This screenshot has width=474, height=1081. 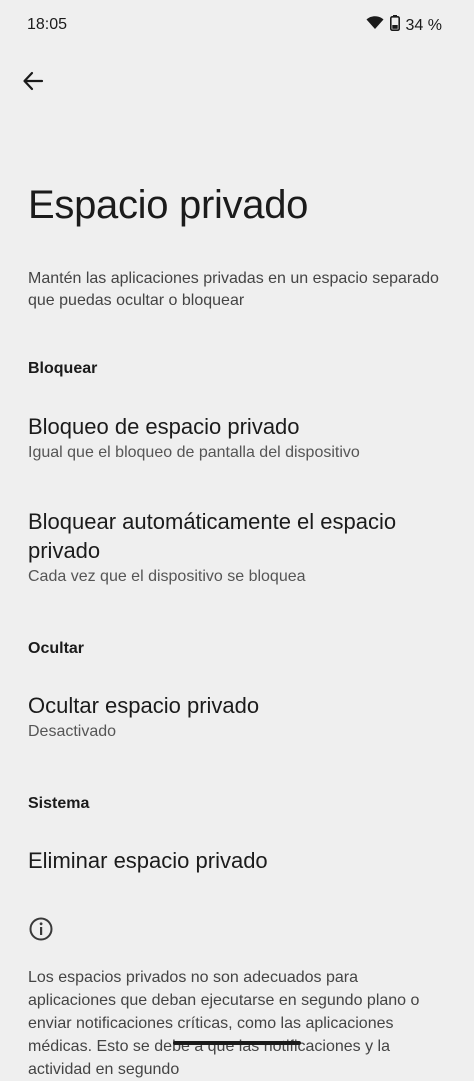 What do you see at coordinates (404, 25) in the screenshot?
I see `status-icons: 34 %` at bounding box center [404, 25].